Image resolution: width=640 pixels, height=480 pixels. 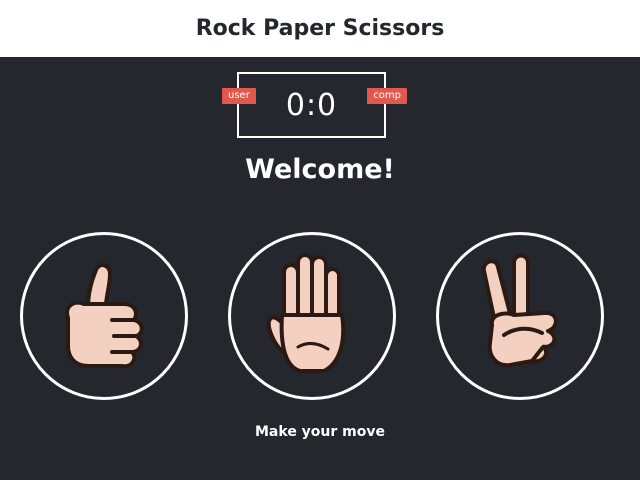 I want to click on app-header: Rock Paper Scissors, so click(x=320, y=28).